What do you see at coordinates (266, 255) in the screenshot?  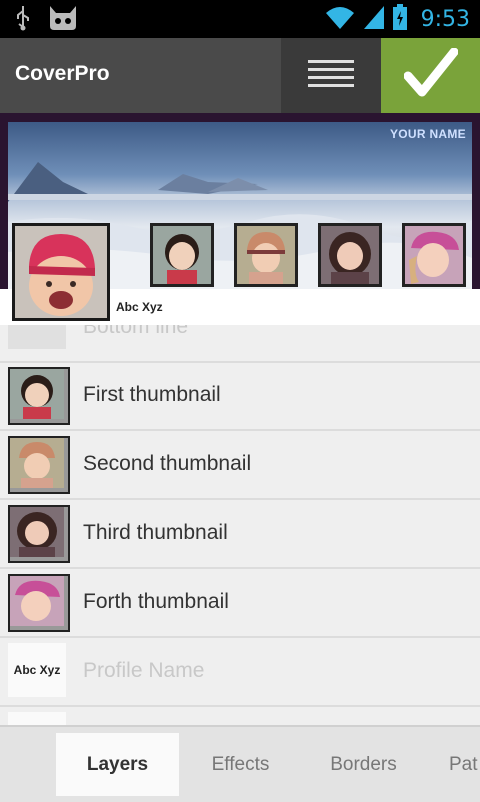 I see `cover-thumbnail-second` at bounding box center [266, 255].